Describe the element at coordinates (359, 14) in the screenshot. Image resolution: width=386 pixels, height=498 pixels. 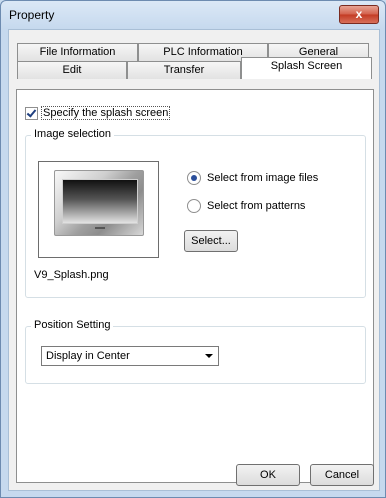
I see `close-button: x` at that location.